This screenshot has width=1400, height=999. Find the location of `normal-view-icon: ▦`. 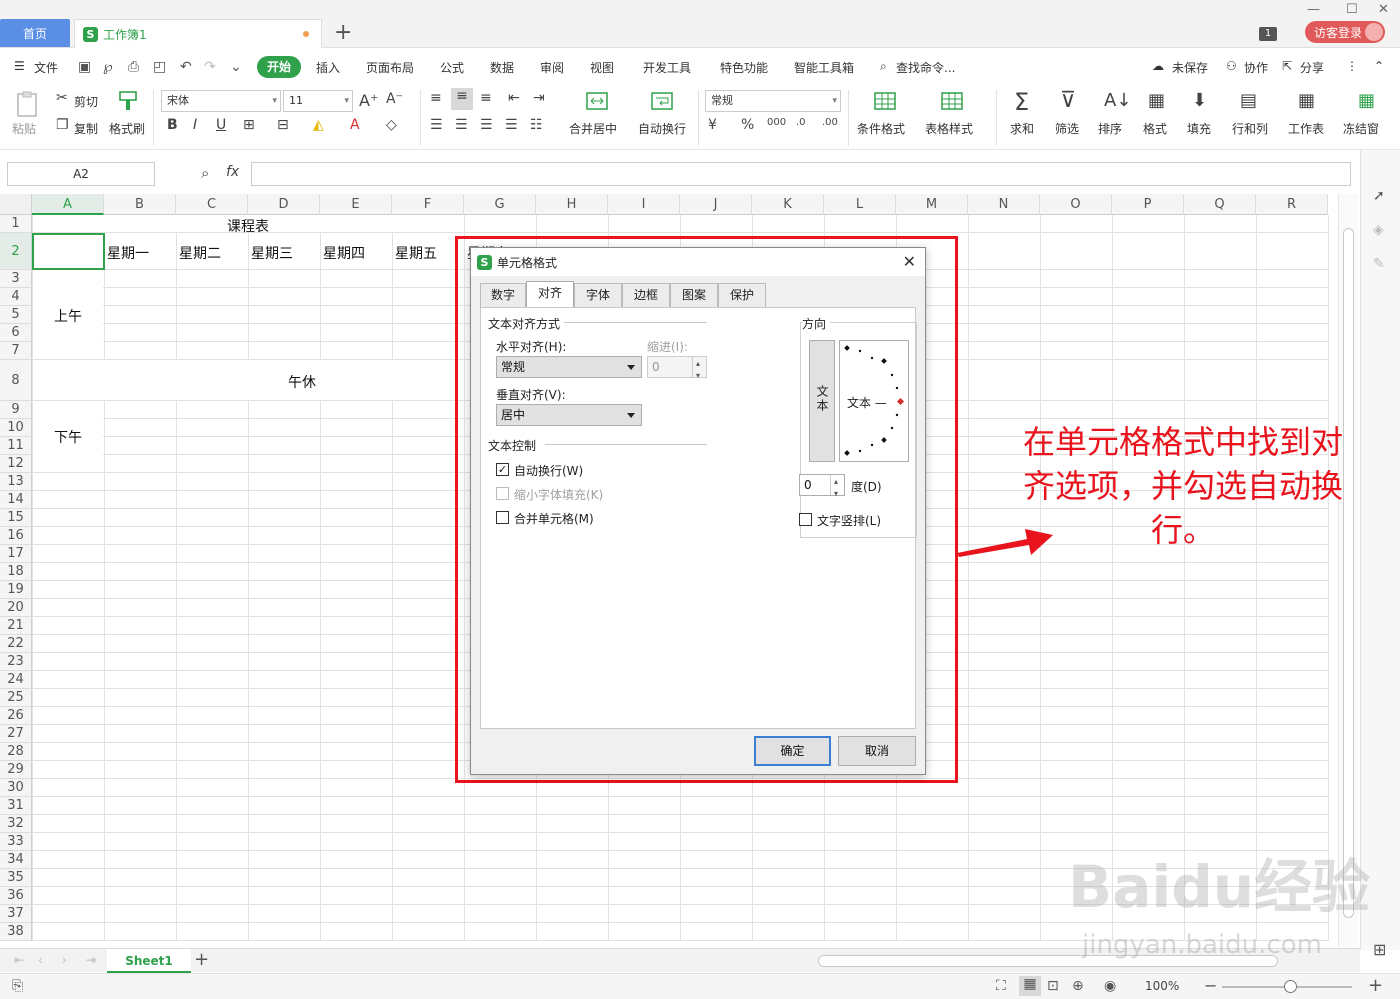

normal-view-icon: ▦ is located at coordinates (1030, 986).